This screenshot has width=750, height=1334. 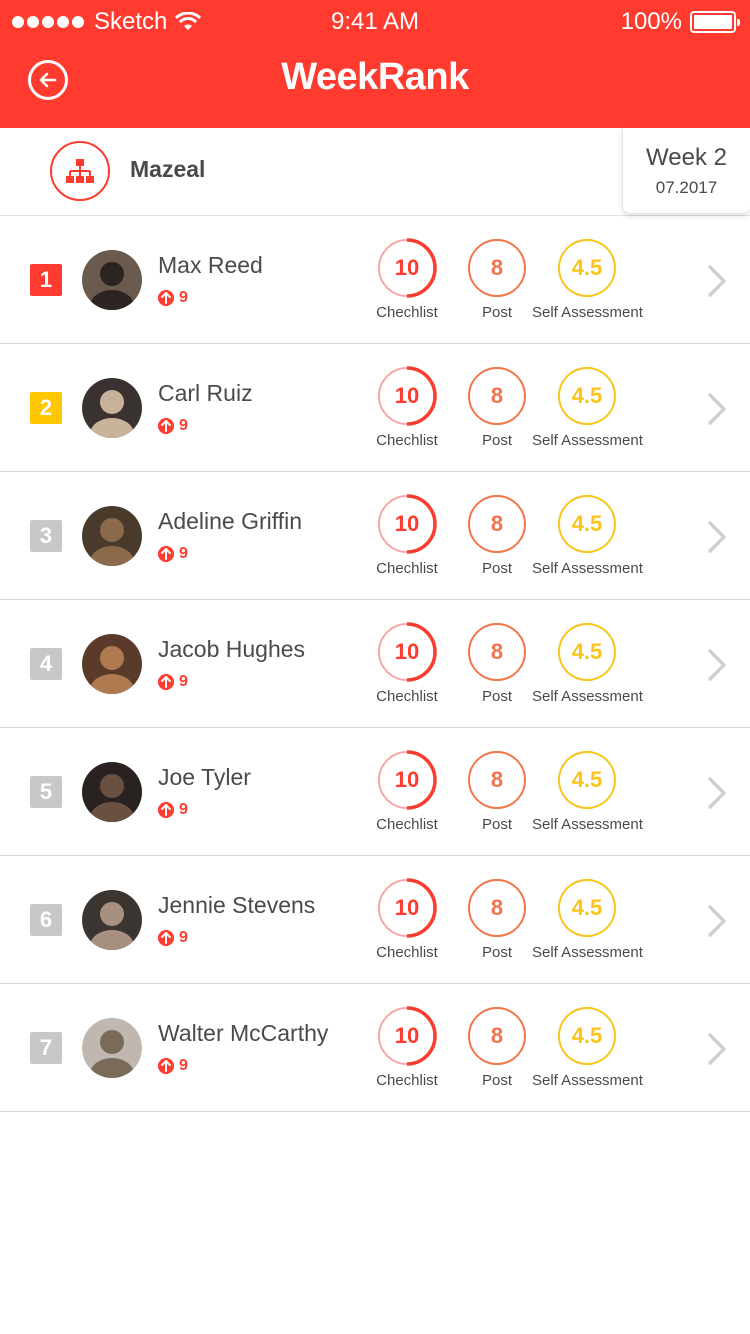 What do you see at coordinates (46, 792) in the screenshot?
I see `rank-badge: 5` at bounding box center [46, 792].